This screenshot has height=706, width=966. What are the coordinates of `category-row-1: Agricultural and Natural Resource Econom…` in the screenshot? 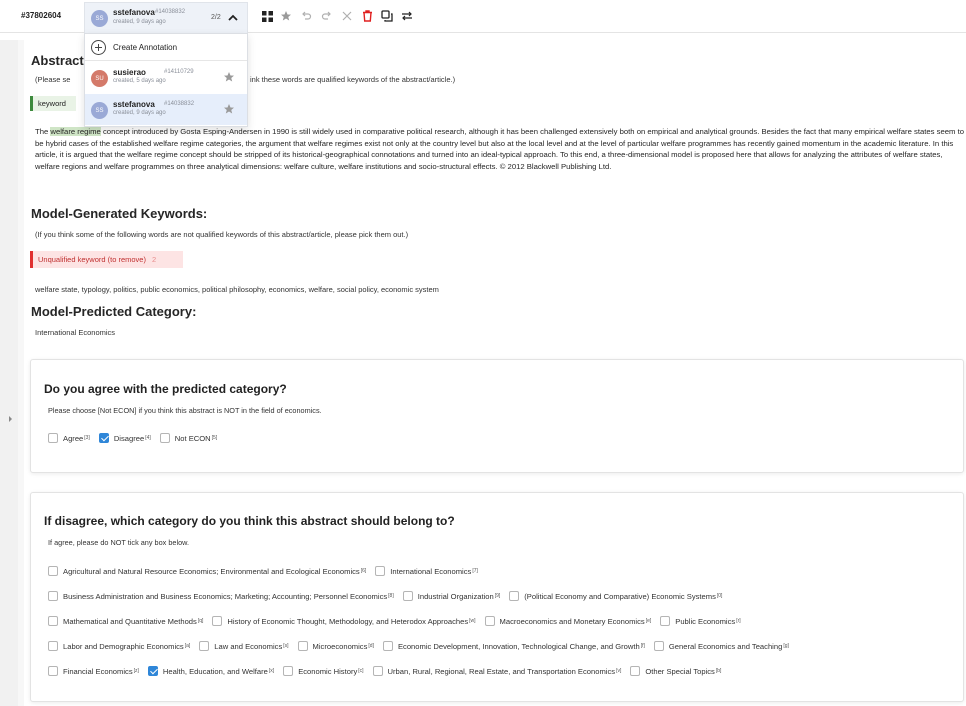 It's located at (267, 571).